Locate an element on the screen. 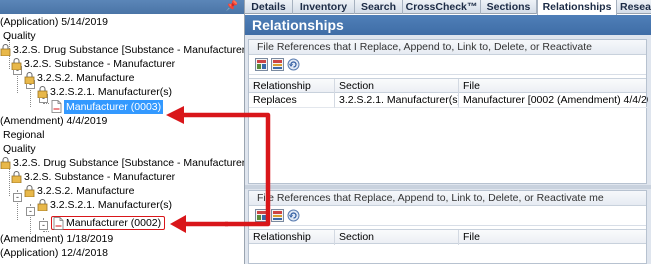  tree-node-label: (Application) 5/14/2019 is located at coordinates (54, 22).